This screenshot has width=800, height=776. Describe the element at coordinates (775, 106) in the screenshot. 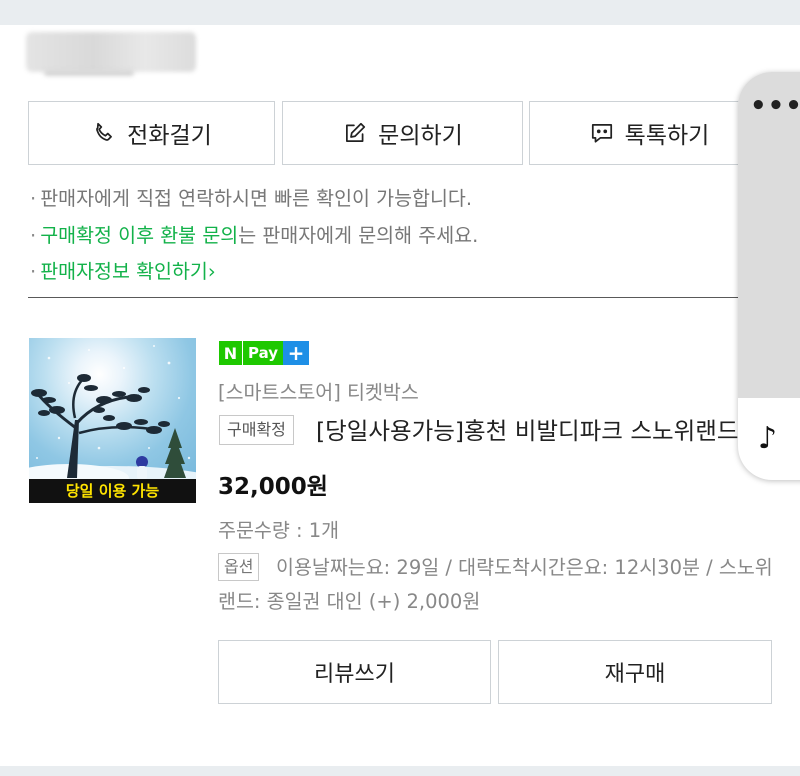

I see `more-icon: •••` at that location.